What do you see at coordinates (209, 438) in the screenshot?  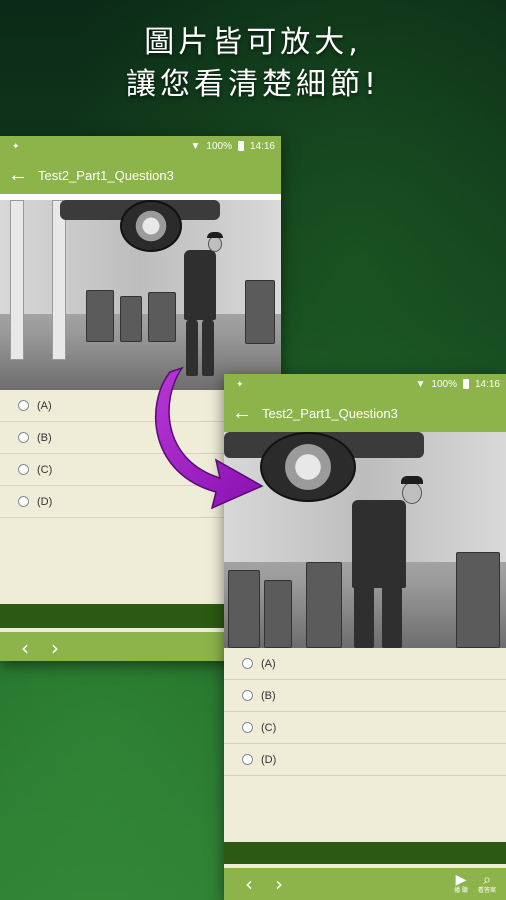 I see `curved-arrow-icon` at bounding box center [209, 438].